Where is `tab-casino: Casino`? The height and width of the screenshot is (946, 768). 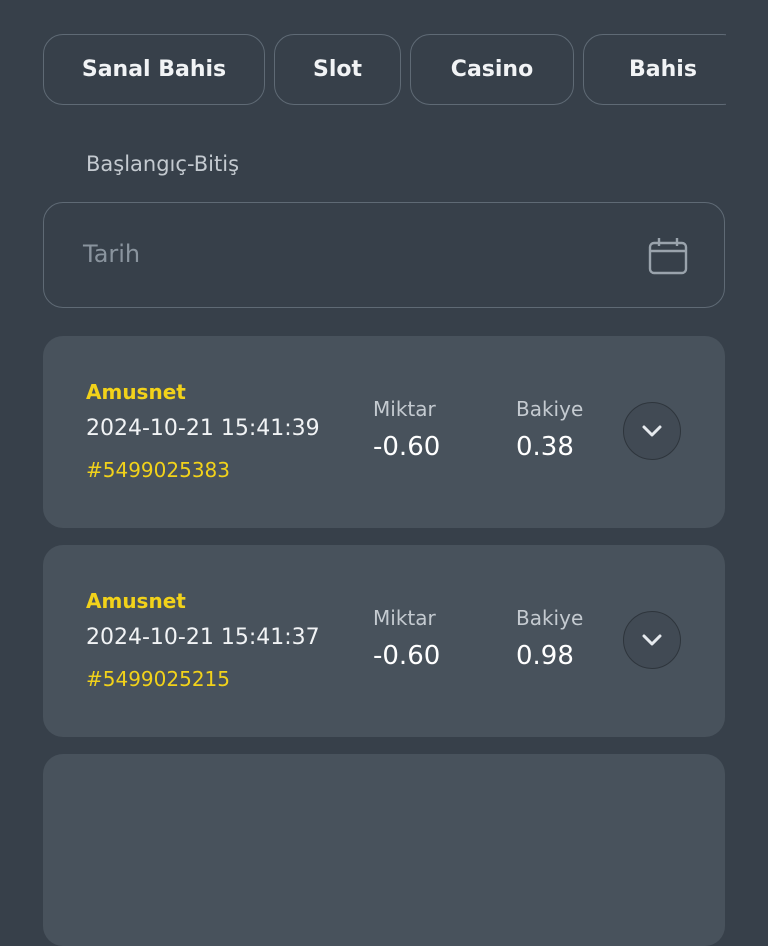
tab-casino: Casino is located at coordinates (492, 69).